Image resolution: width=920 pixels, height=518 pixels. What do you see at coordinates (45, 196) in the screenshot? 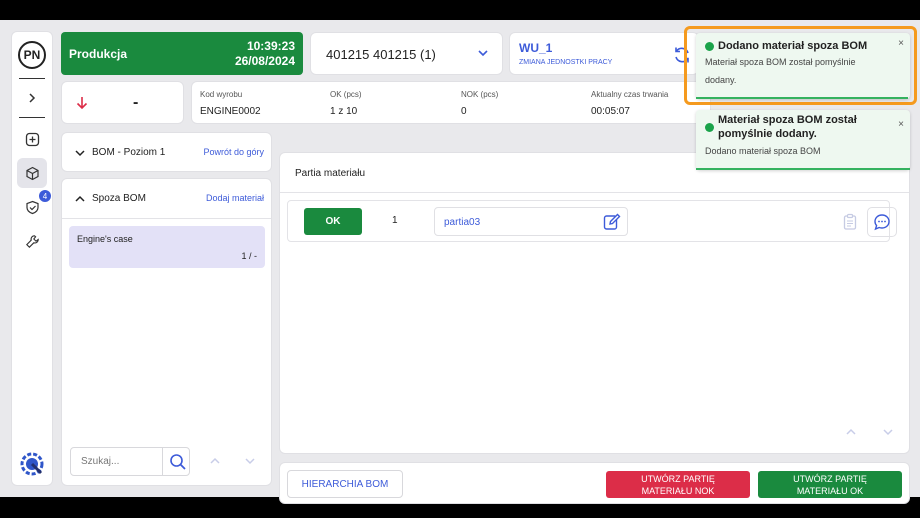
I see `notification-badge: 4` at bounding box center [45, 196].